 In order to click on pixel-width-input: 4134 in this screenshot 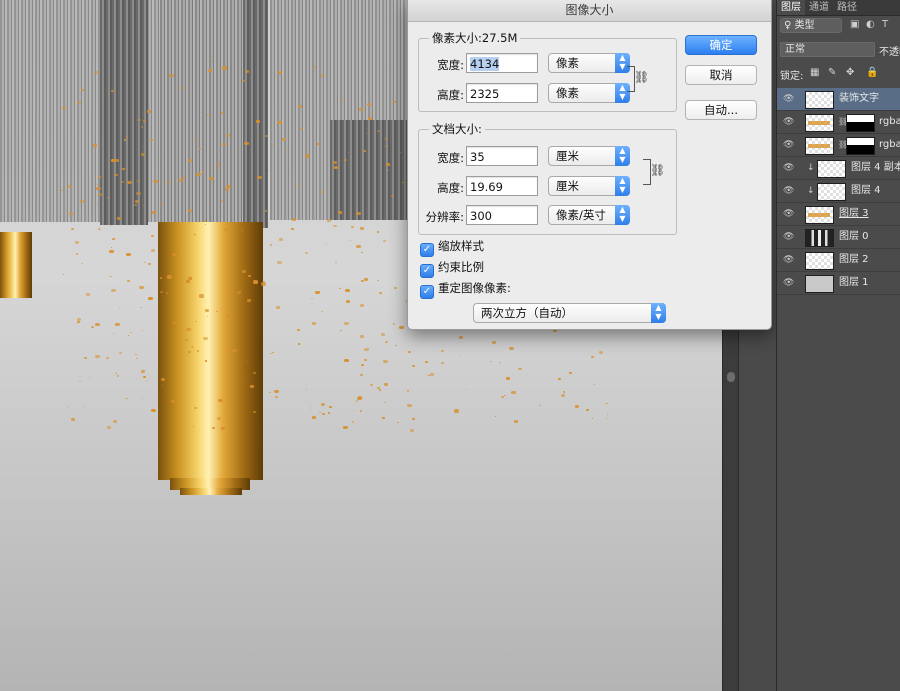, I will do `click(502, 63)`.